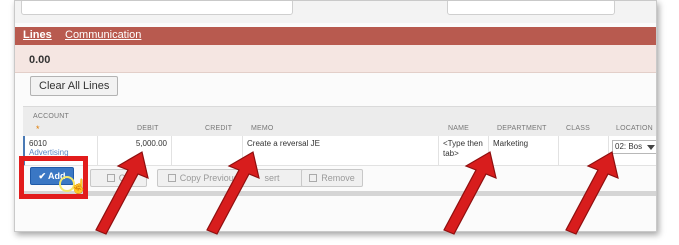 The image size is (679, 245). I want to click on top-input-left, so click(157, 8).